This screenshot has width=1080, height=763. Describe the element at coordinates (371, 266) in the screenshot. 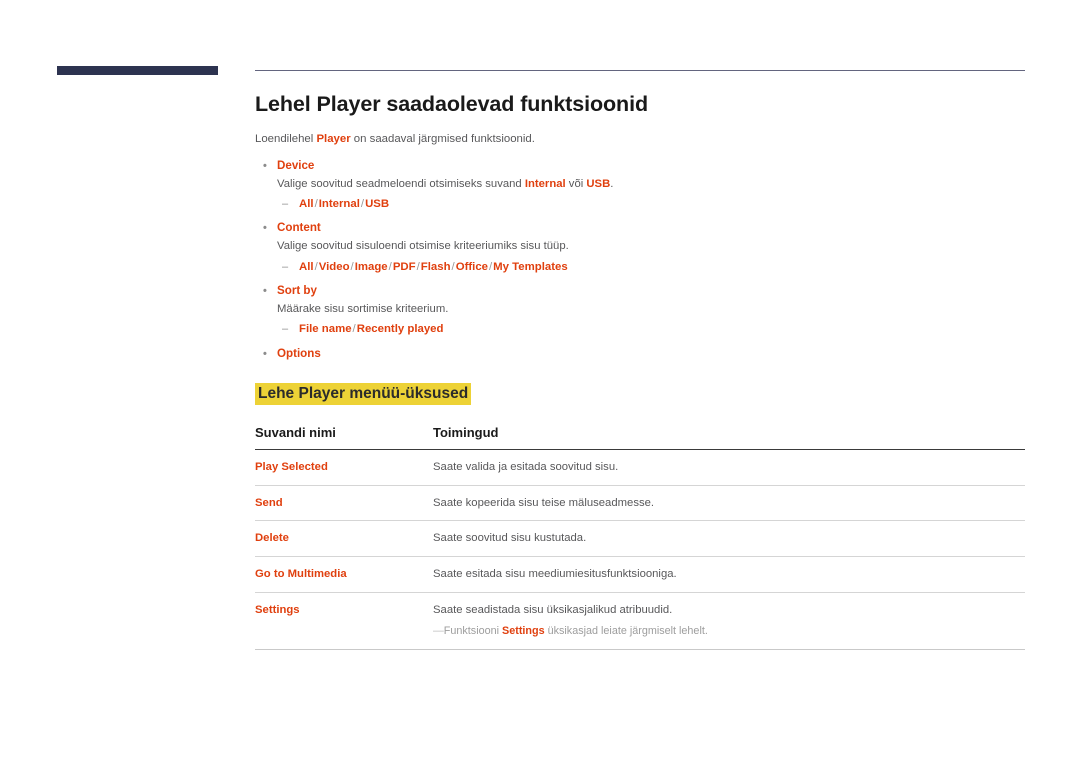

I see `option-value: Image` at that location.